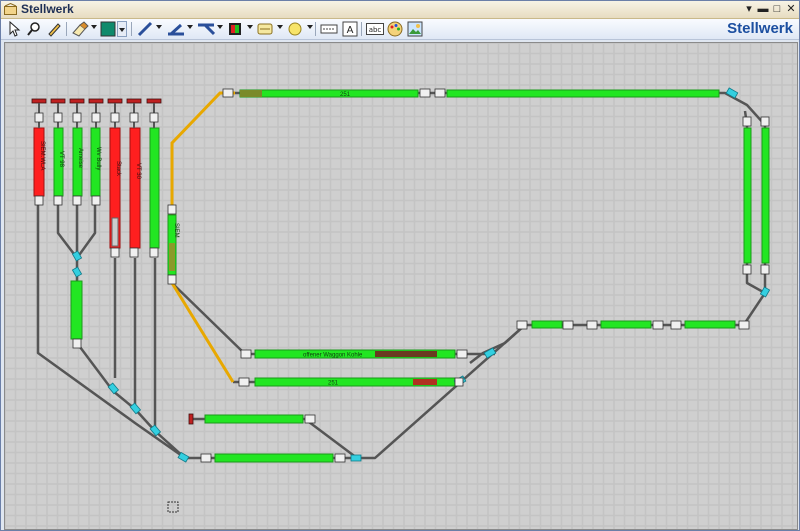  Describe the element at coordinates (154, 188) in the screenshot. I see `siding-7-block` at that location.